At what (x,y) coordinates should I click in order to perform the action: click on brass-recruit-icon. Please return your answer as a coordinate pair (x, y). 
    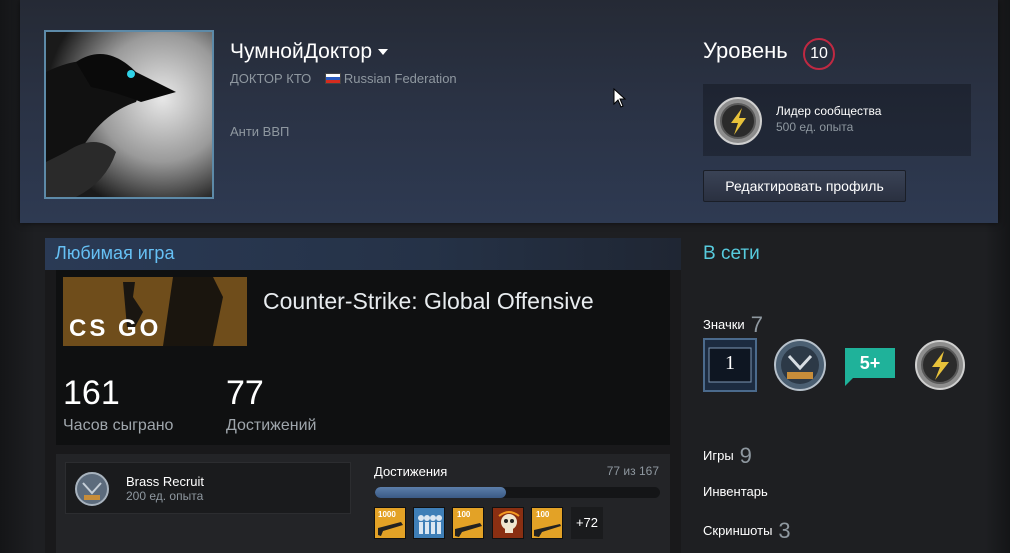
    Looking at the image, I should click on (92, 489).